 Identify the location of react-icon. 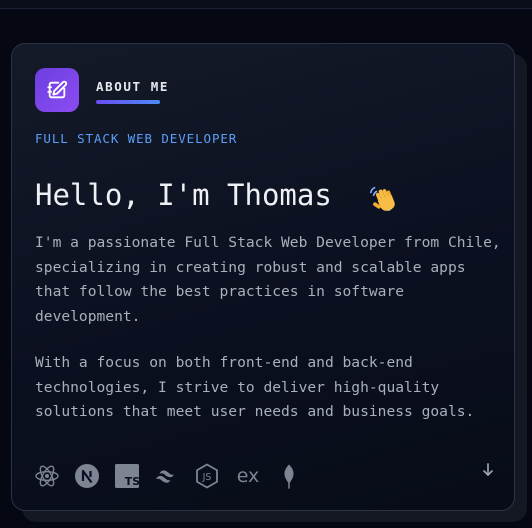
(47, 476).